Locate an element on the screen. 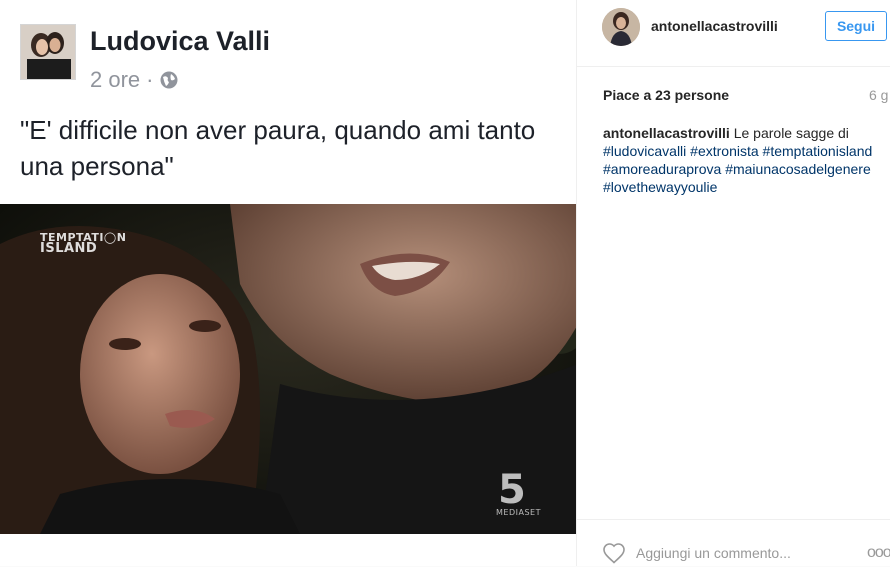 This screenshot has height=567, width=890. post-header: antonellacastrovilli Segui is located at coordinates (733, 33).